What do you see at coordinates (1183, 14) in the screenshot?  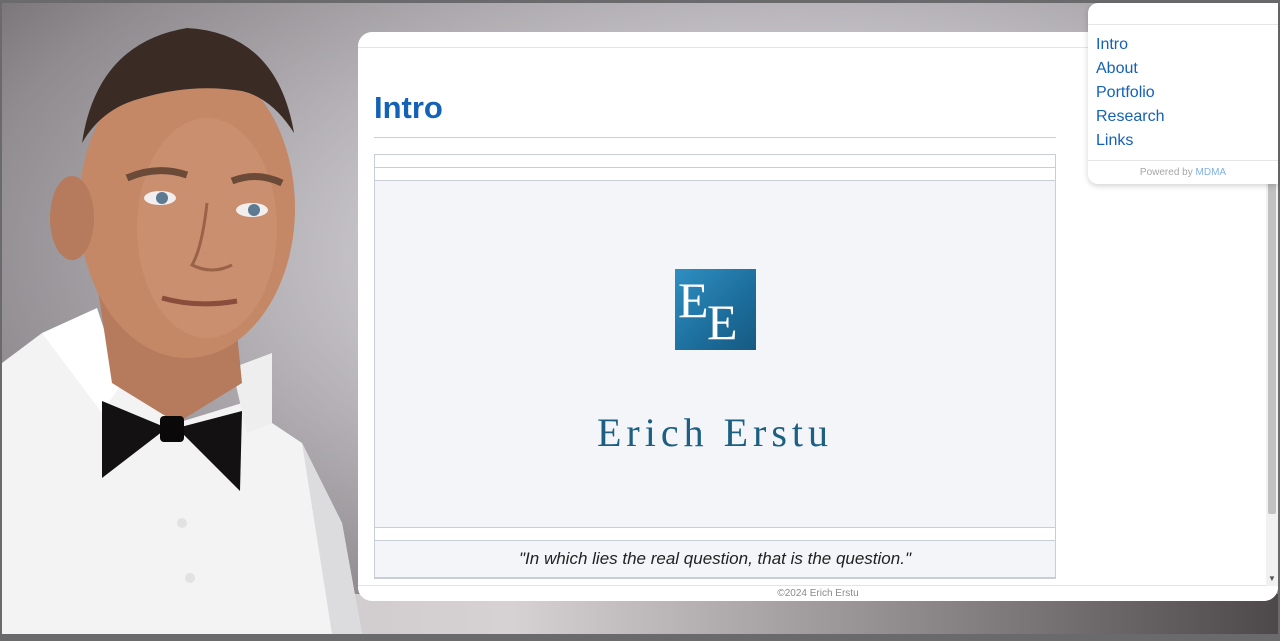 I see `nav-header` at bounding box center [1183, 14].